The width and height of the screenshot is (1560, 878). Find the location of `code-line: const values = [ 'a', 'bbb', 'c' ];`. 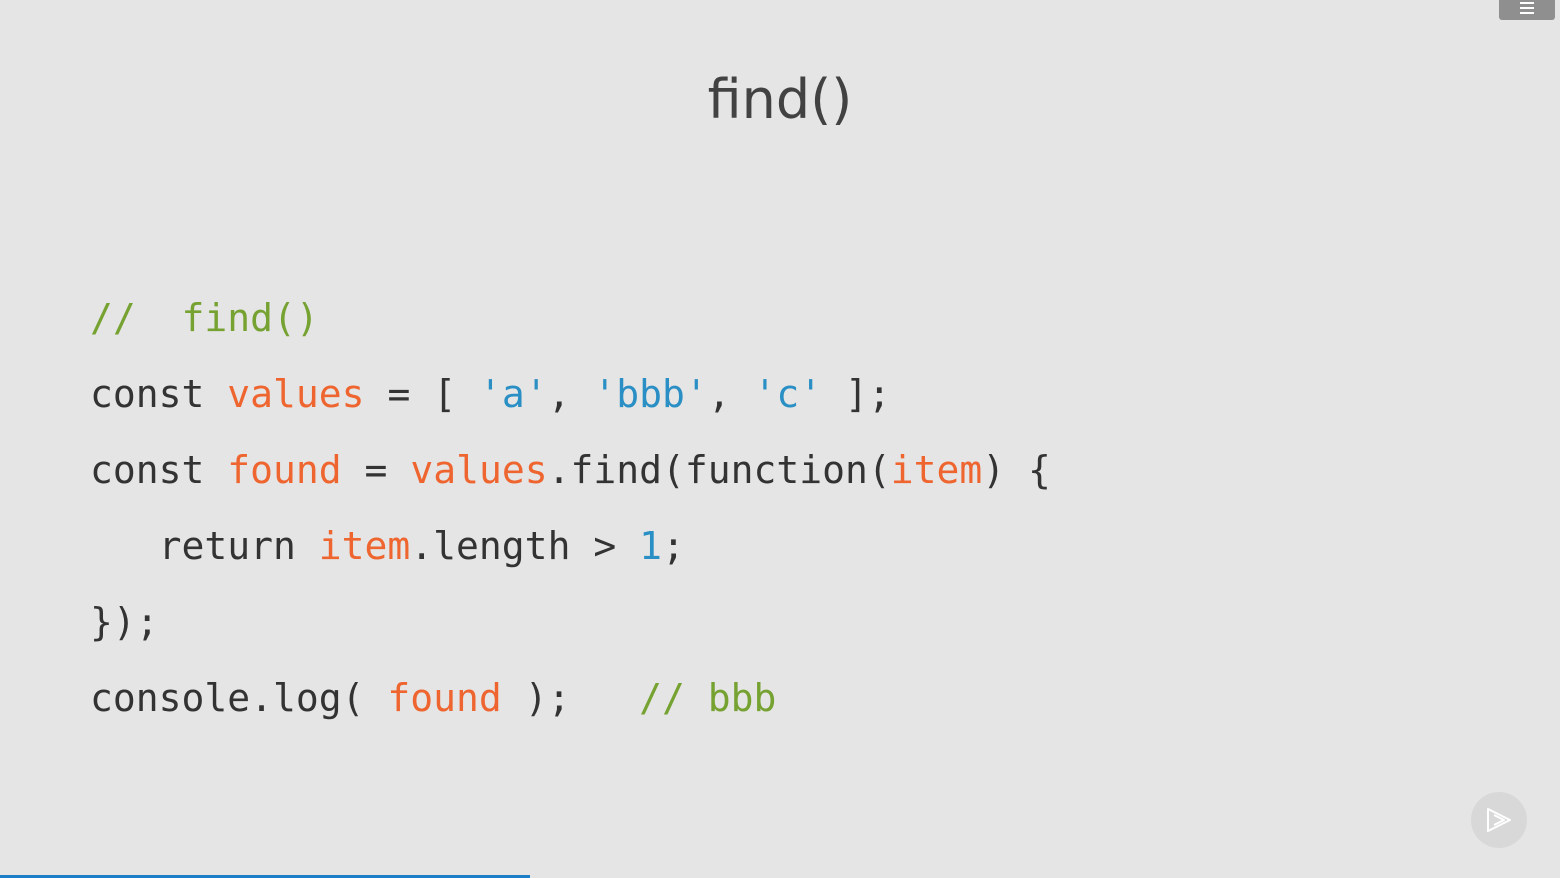

code-line: const values = [ 'a', 'bbb', 'c' ]; is located at coordinates (570, 394).